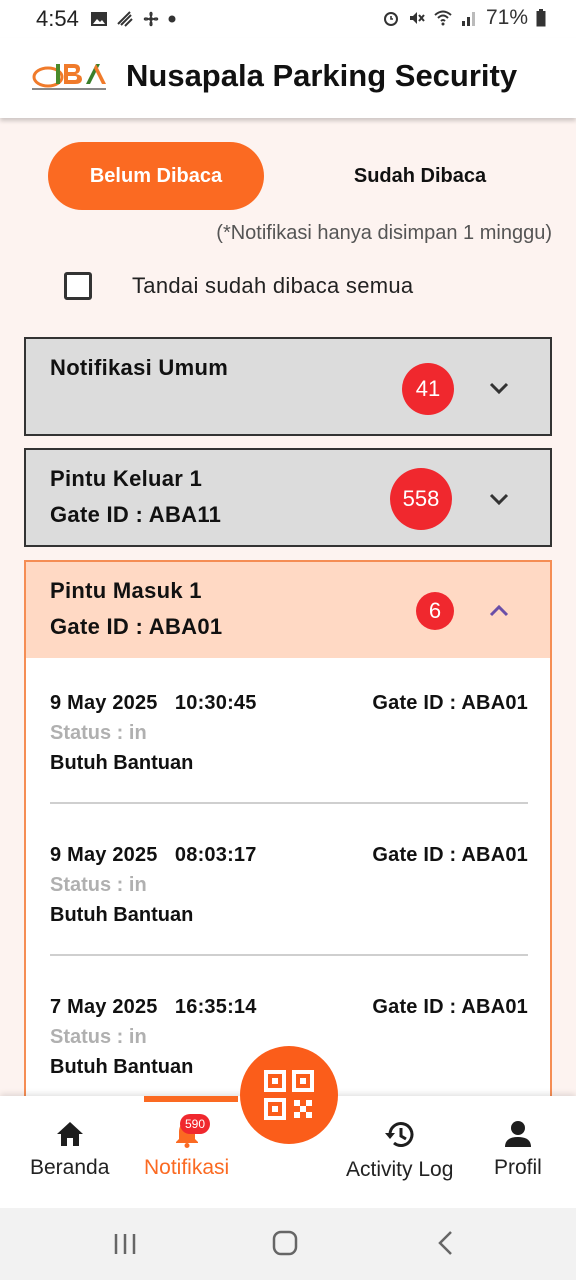 Image resolution: width=576 pixels, height=1280 pixels. I want to click on mute-icon, so click(417, 18).